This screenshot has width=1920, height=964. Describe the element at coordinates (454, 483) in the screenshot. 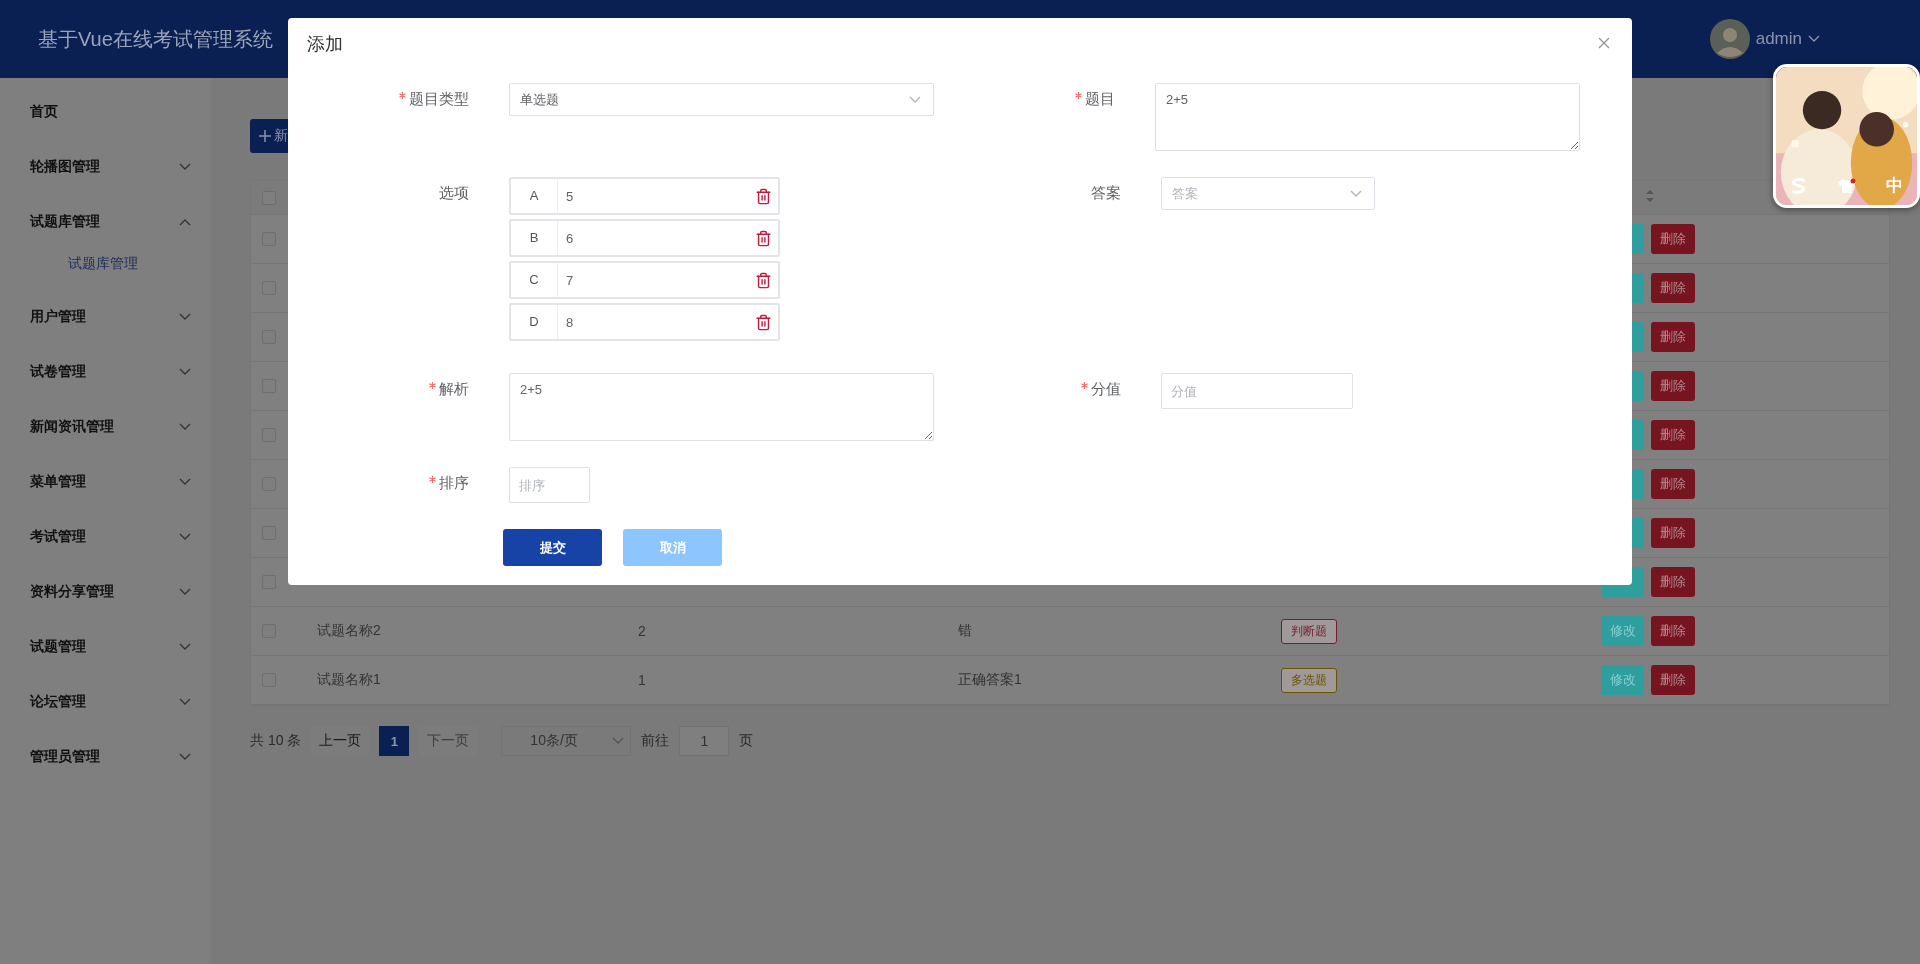

I see `field-label: 排序` at that location.